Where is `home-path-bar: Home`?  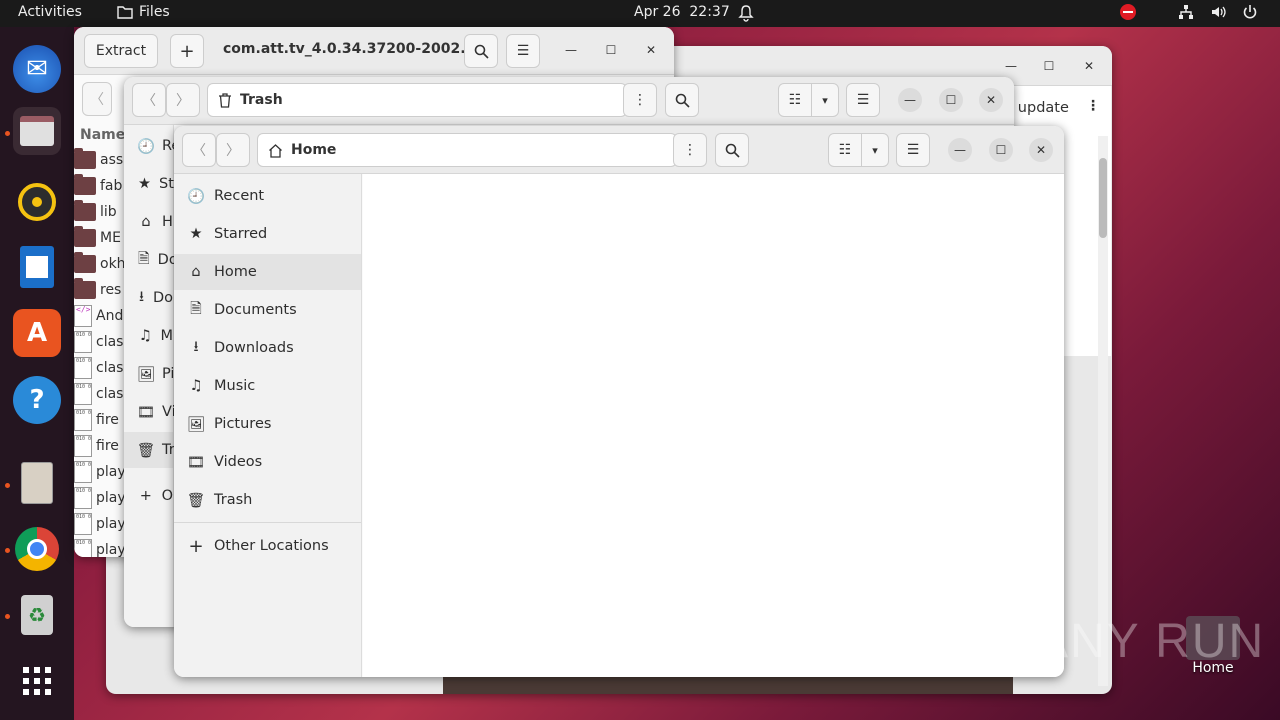 home-path-bar: Home is located at coordinates (467, 150).